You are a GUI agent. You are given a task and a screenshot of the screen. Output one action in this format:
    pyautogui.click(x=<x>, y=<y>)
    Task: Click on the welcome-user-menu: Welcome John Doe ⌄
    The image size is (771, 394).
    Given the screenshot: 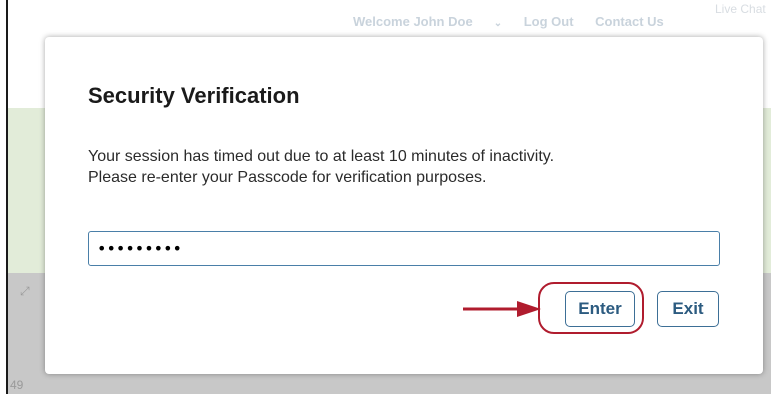 What is the action you would take?
    pyautogui.click(x=427, y=21)
    